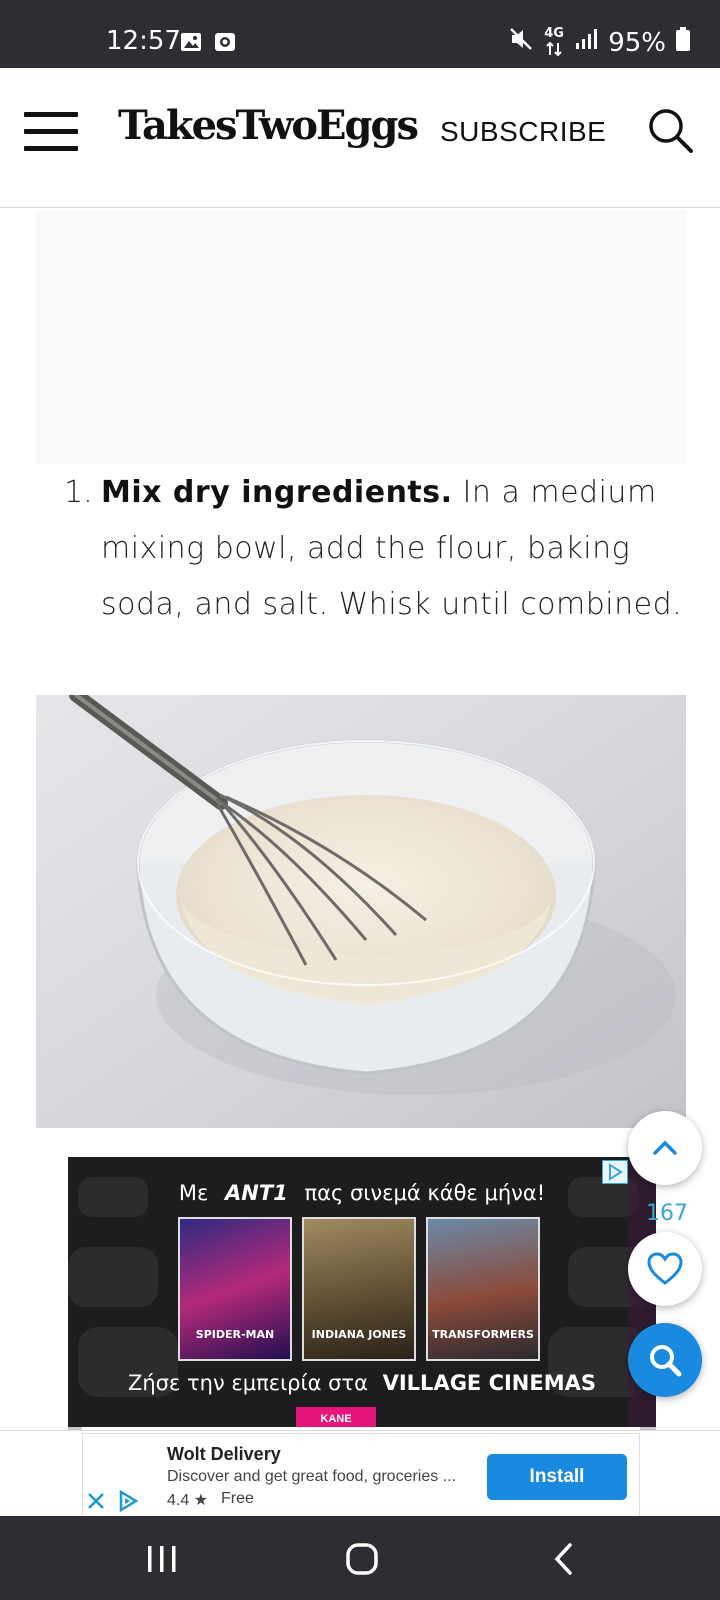  I want to click on scroll-top-button, so click(665, 1148).